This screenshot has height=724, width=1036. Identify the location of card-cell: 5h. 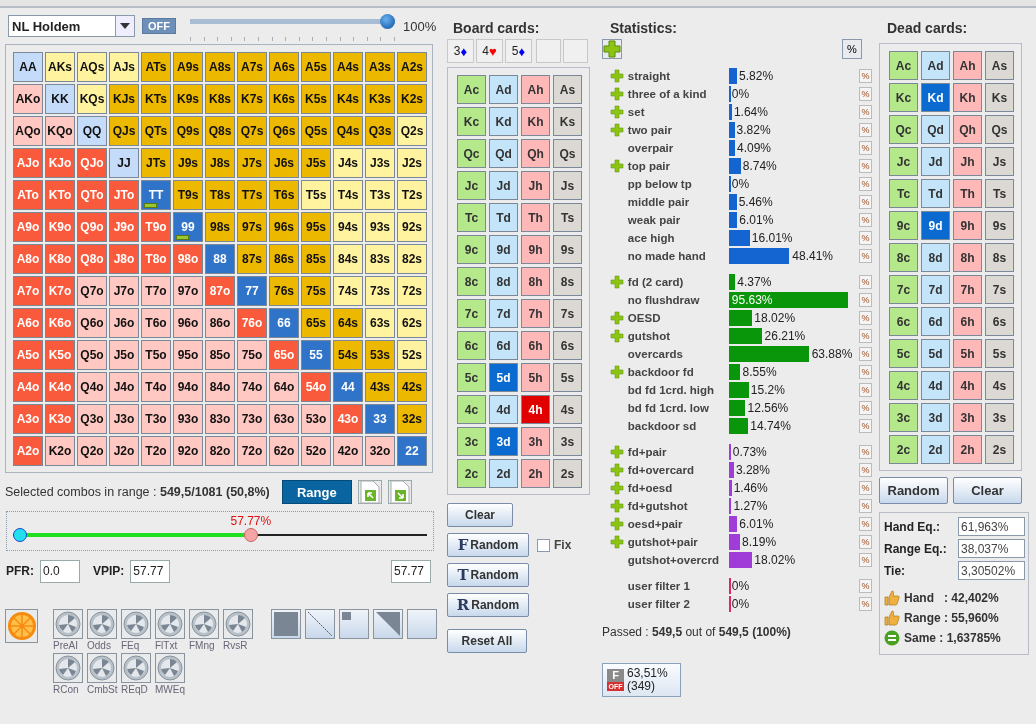
(535, 377).